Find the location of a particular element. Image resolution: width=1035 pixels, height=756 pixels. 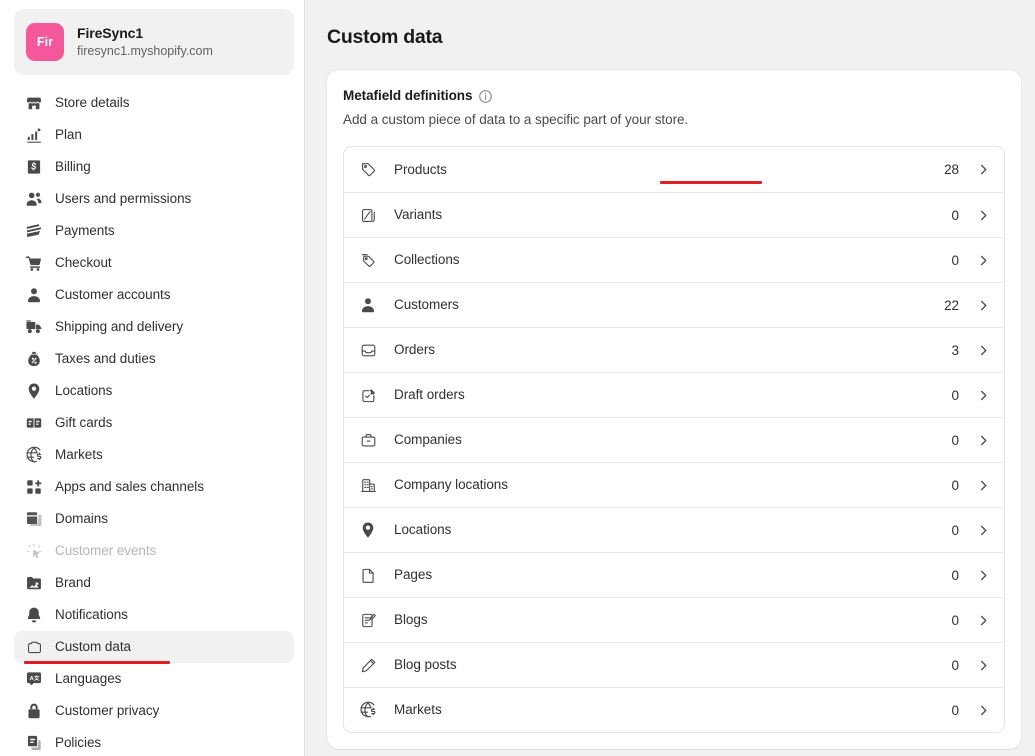

metafield-row-label: Company locations is located at coordinates (451, 484).